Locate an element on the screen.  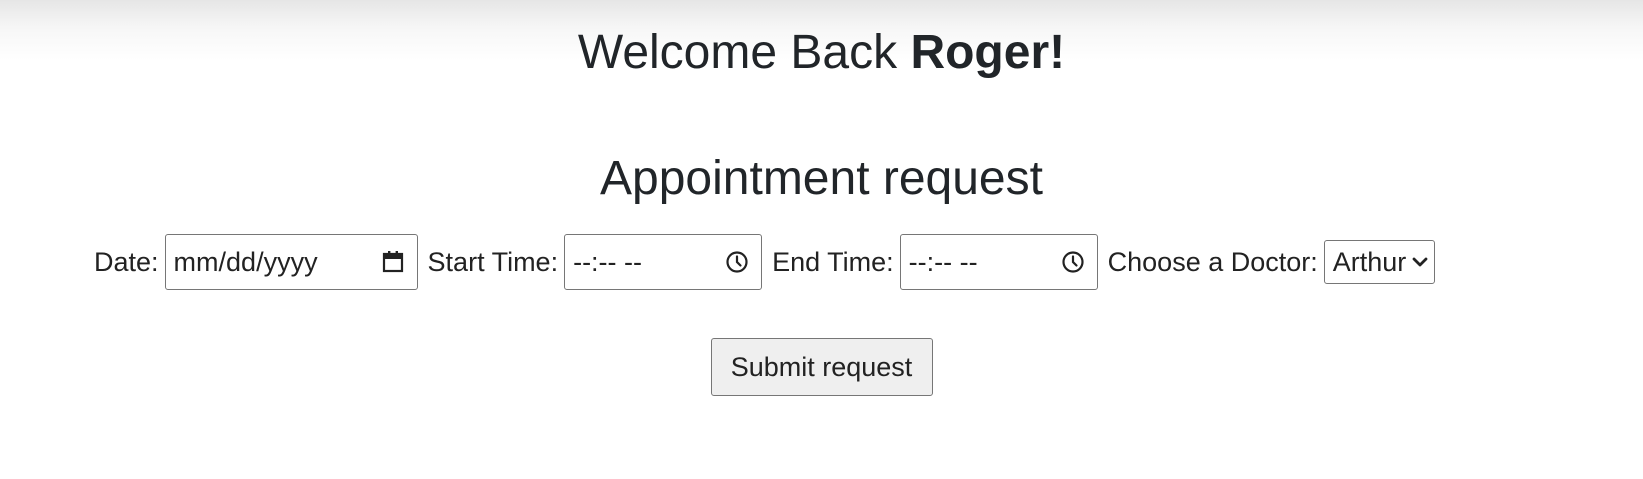
welcome-heading: Welcome Back Roger! is located at coordinates (821, 53).